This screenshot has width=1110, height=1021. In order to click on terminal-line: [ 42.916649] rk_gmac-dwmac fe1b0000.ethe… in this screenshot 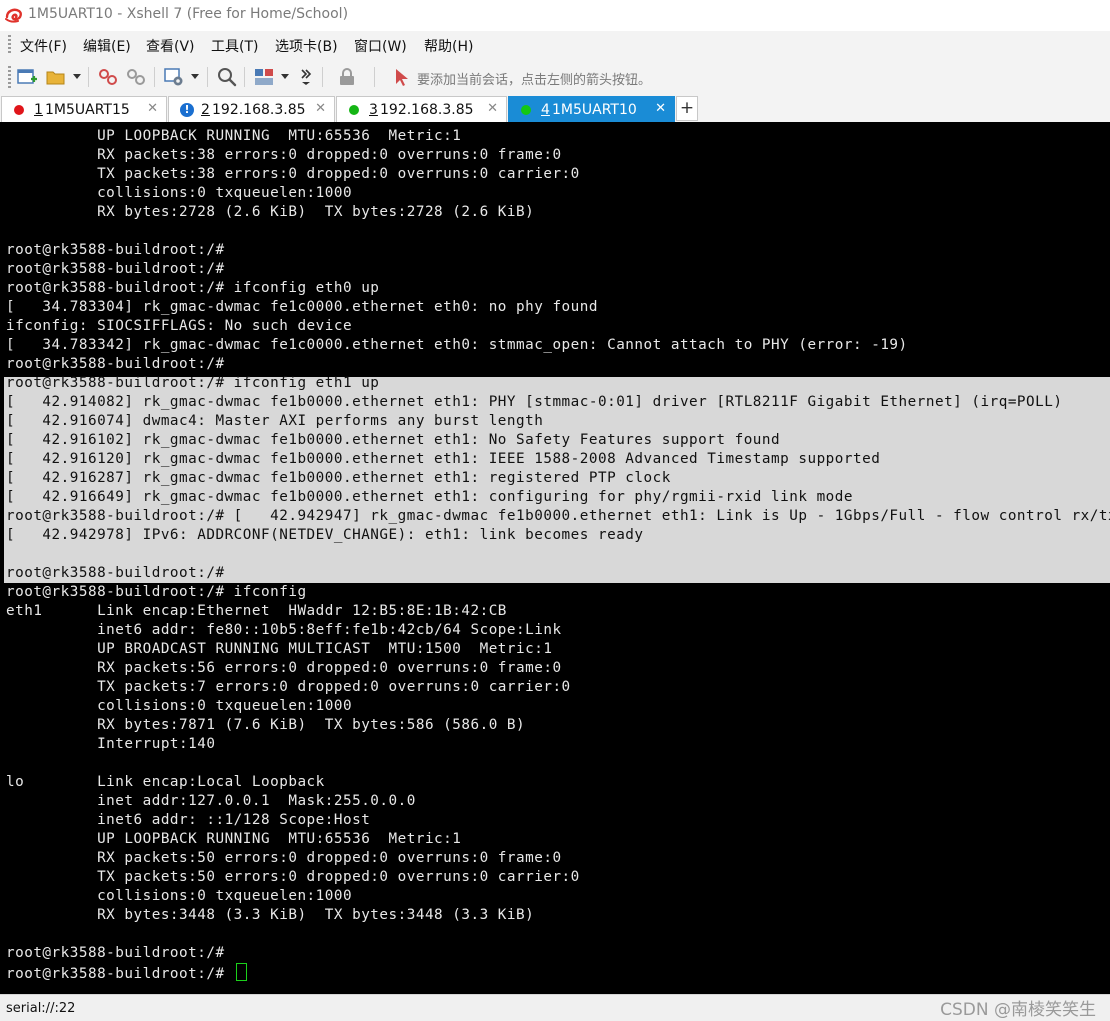, I will do `click(429, 497)`.